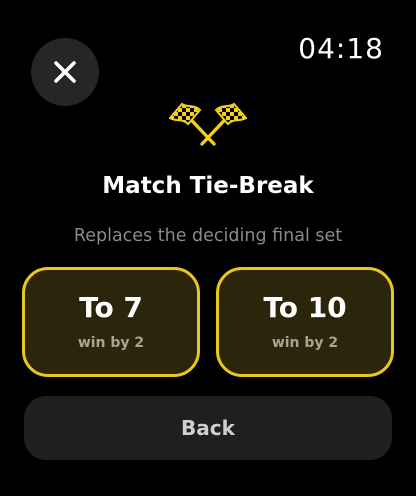 This screenshot has height=496, width=416. Describe the element at coordinates (208, 124) in the screenshot. I see `checkered-flags-icon` at that location.